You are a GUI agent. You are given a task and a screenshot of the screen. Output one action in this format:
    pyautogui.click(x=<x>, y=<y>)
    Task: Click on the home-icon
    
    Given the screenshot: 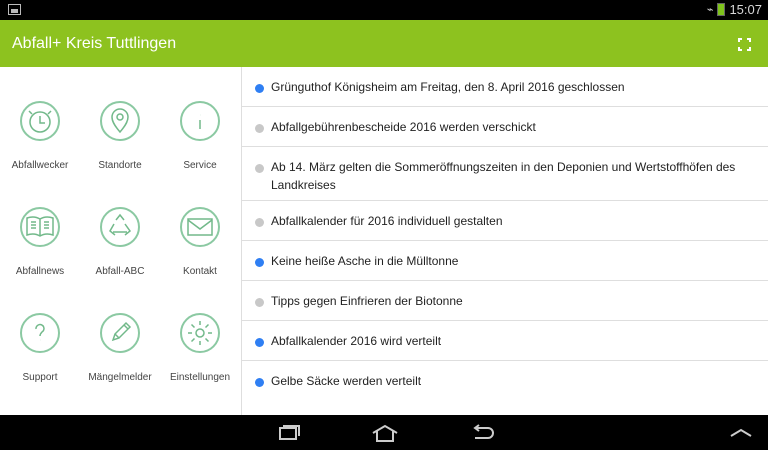 What is the action you would take?
    pyautogui.click(x=385, y=433)
    